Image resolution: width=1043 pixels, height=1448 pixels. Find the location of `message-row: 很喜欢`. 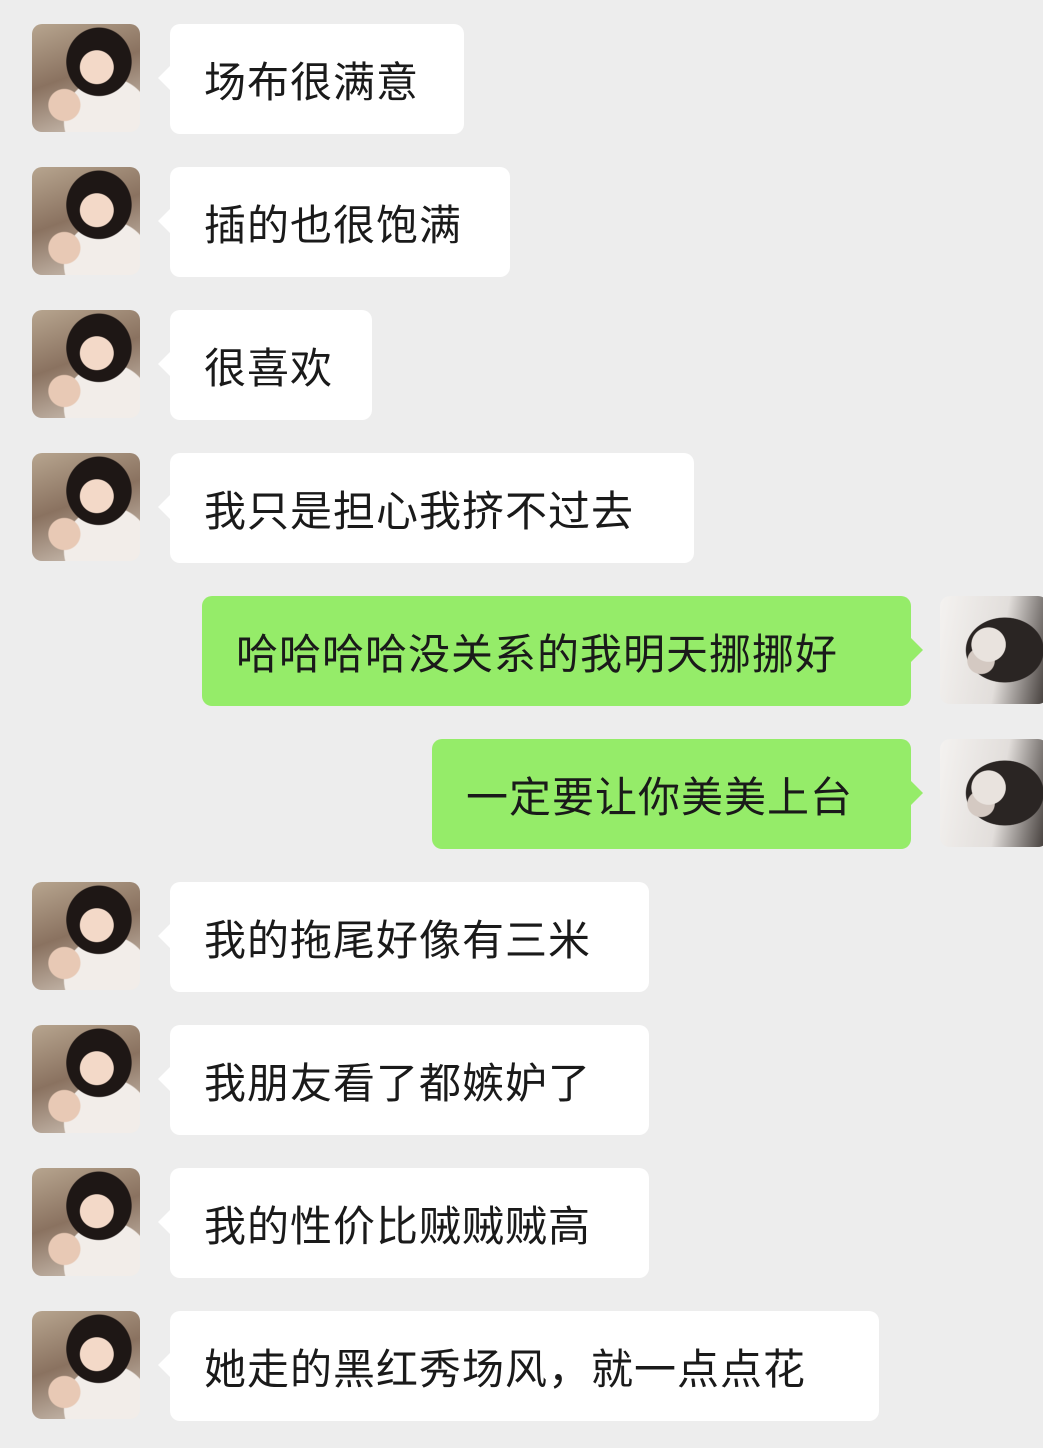

message-row: 很喜欢 is located at coordinates (521, 365).